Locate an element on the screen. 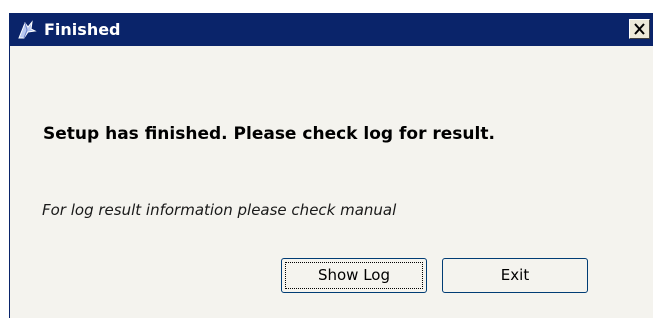 This screenshot has width=655, height=320. close-button is located at coordinates (639, 29).